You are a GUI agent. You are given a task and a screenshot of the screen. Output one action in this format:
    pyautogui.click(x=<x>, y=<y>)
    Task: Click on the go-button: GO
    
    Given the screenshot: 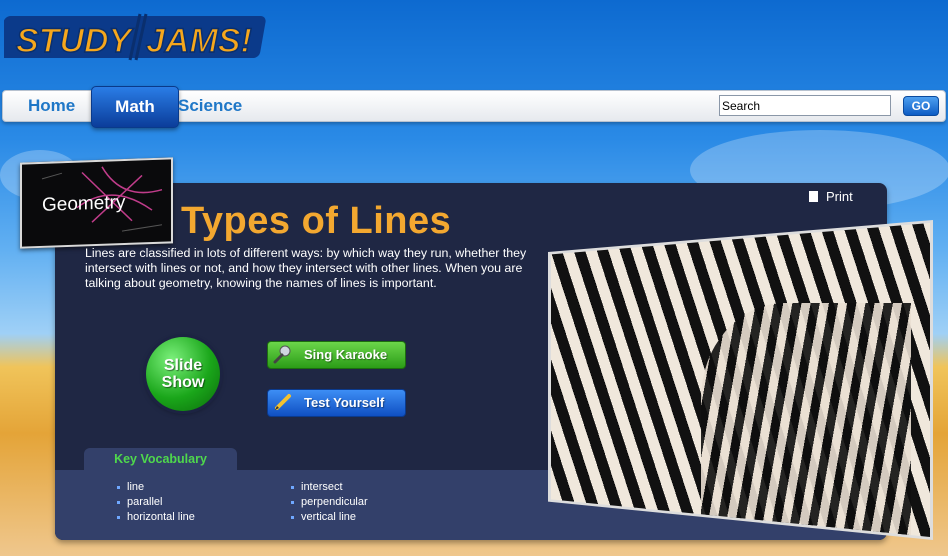 What is the action you would take?
    pyautogui.click(x=921, y=106)
    